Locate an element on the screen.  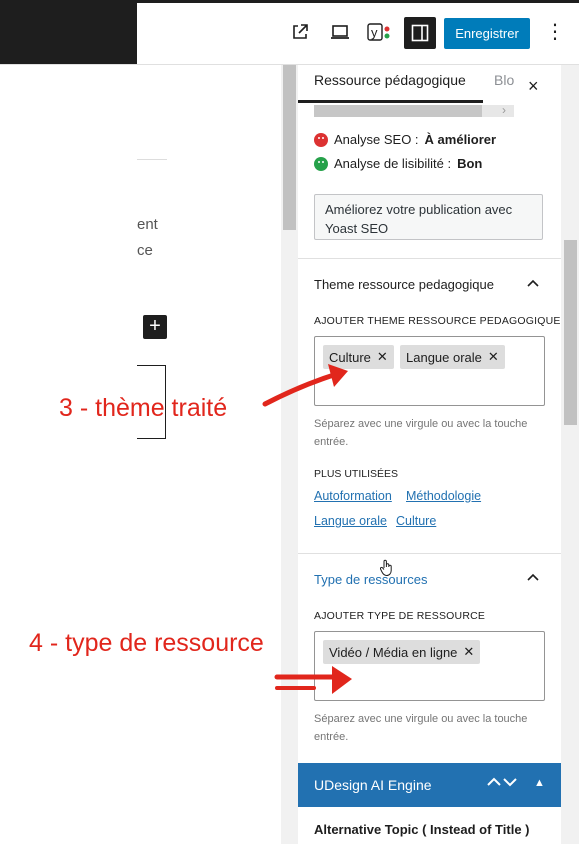
most-used-methodologie: Méthodologie is located at coordinates (443, 496).